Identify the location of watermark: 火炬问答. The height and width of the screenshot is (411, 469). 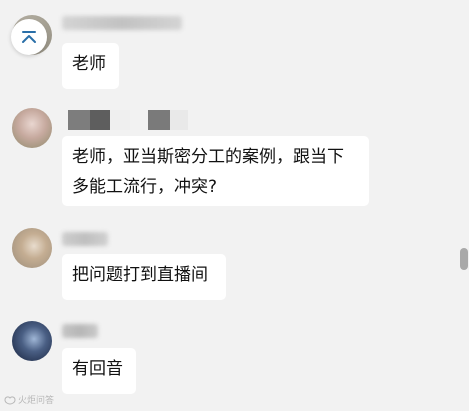
(29, 399).